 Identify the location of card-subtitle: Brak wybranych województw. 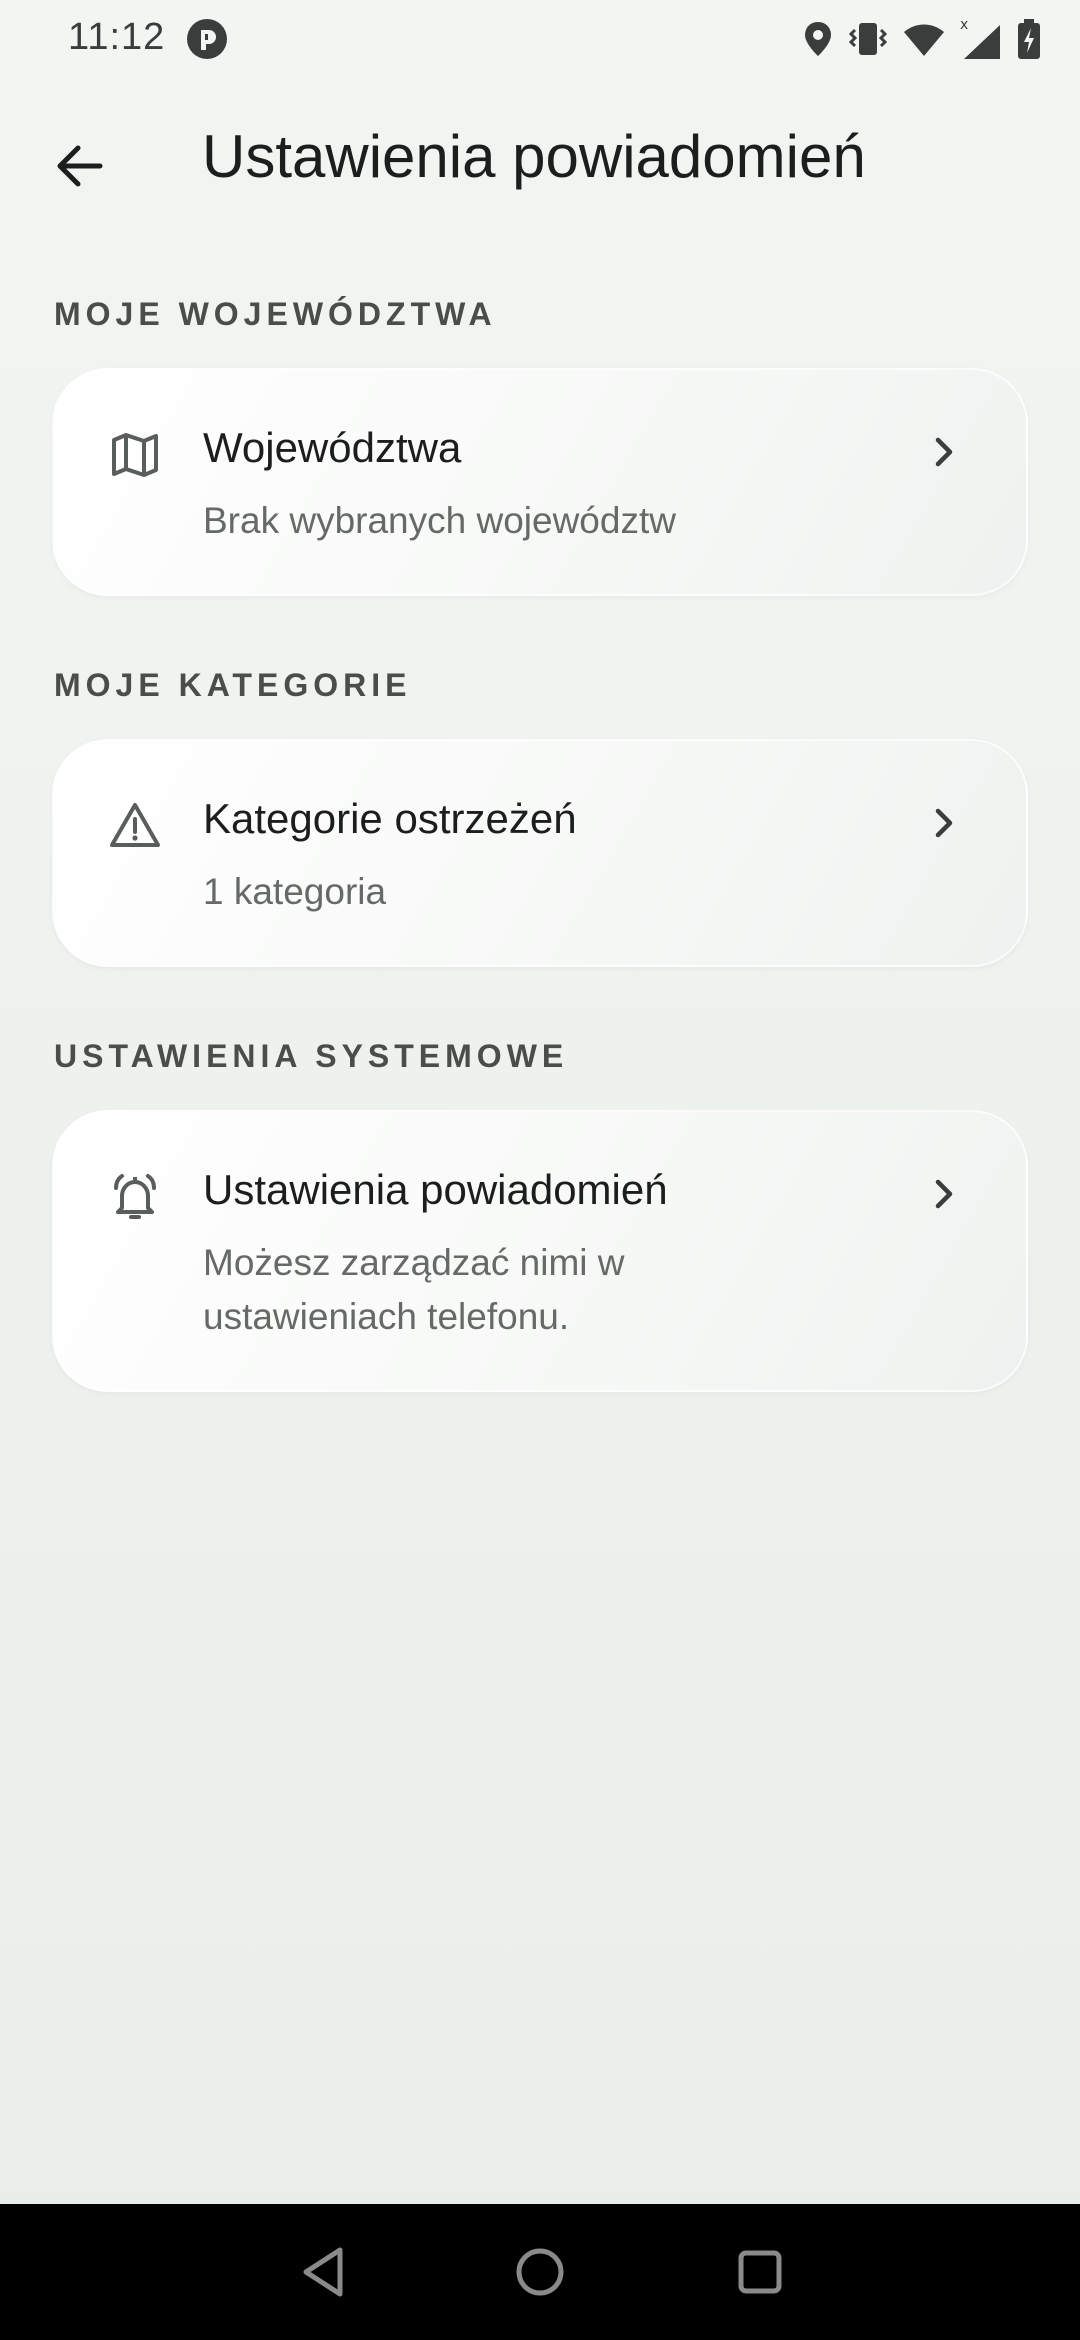
(439, 520).